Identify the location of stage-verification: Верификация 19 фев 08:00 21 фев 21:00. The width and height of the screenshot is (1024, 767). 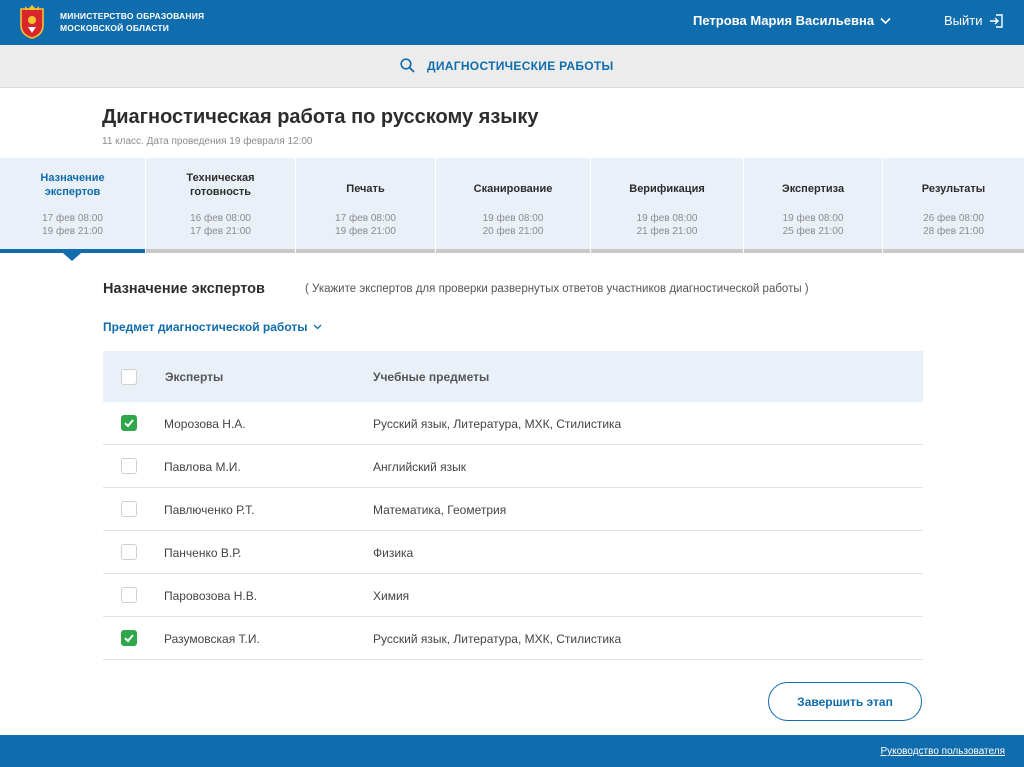
(667, 205).